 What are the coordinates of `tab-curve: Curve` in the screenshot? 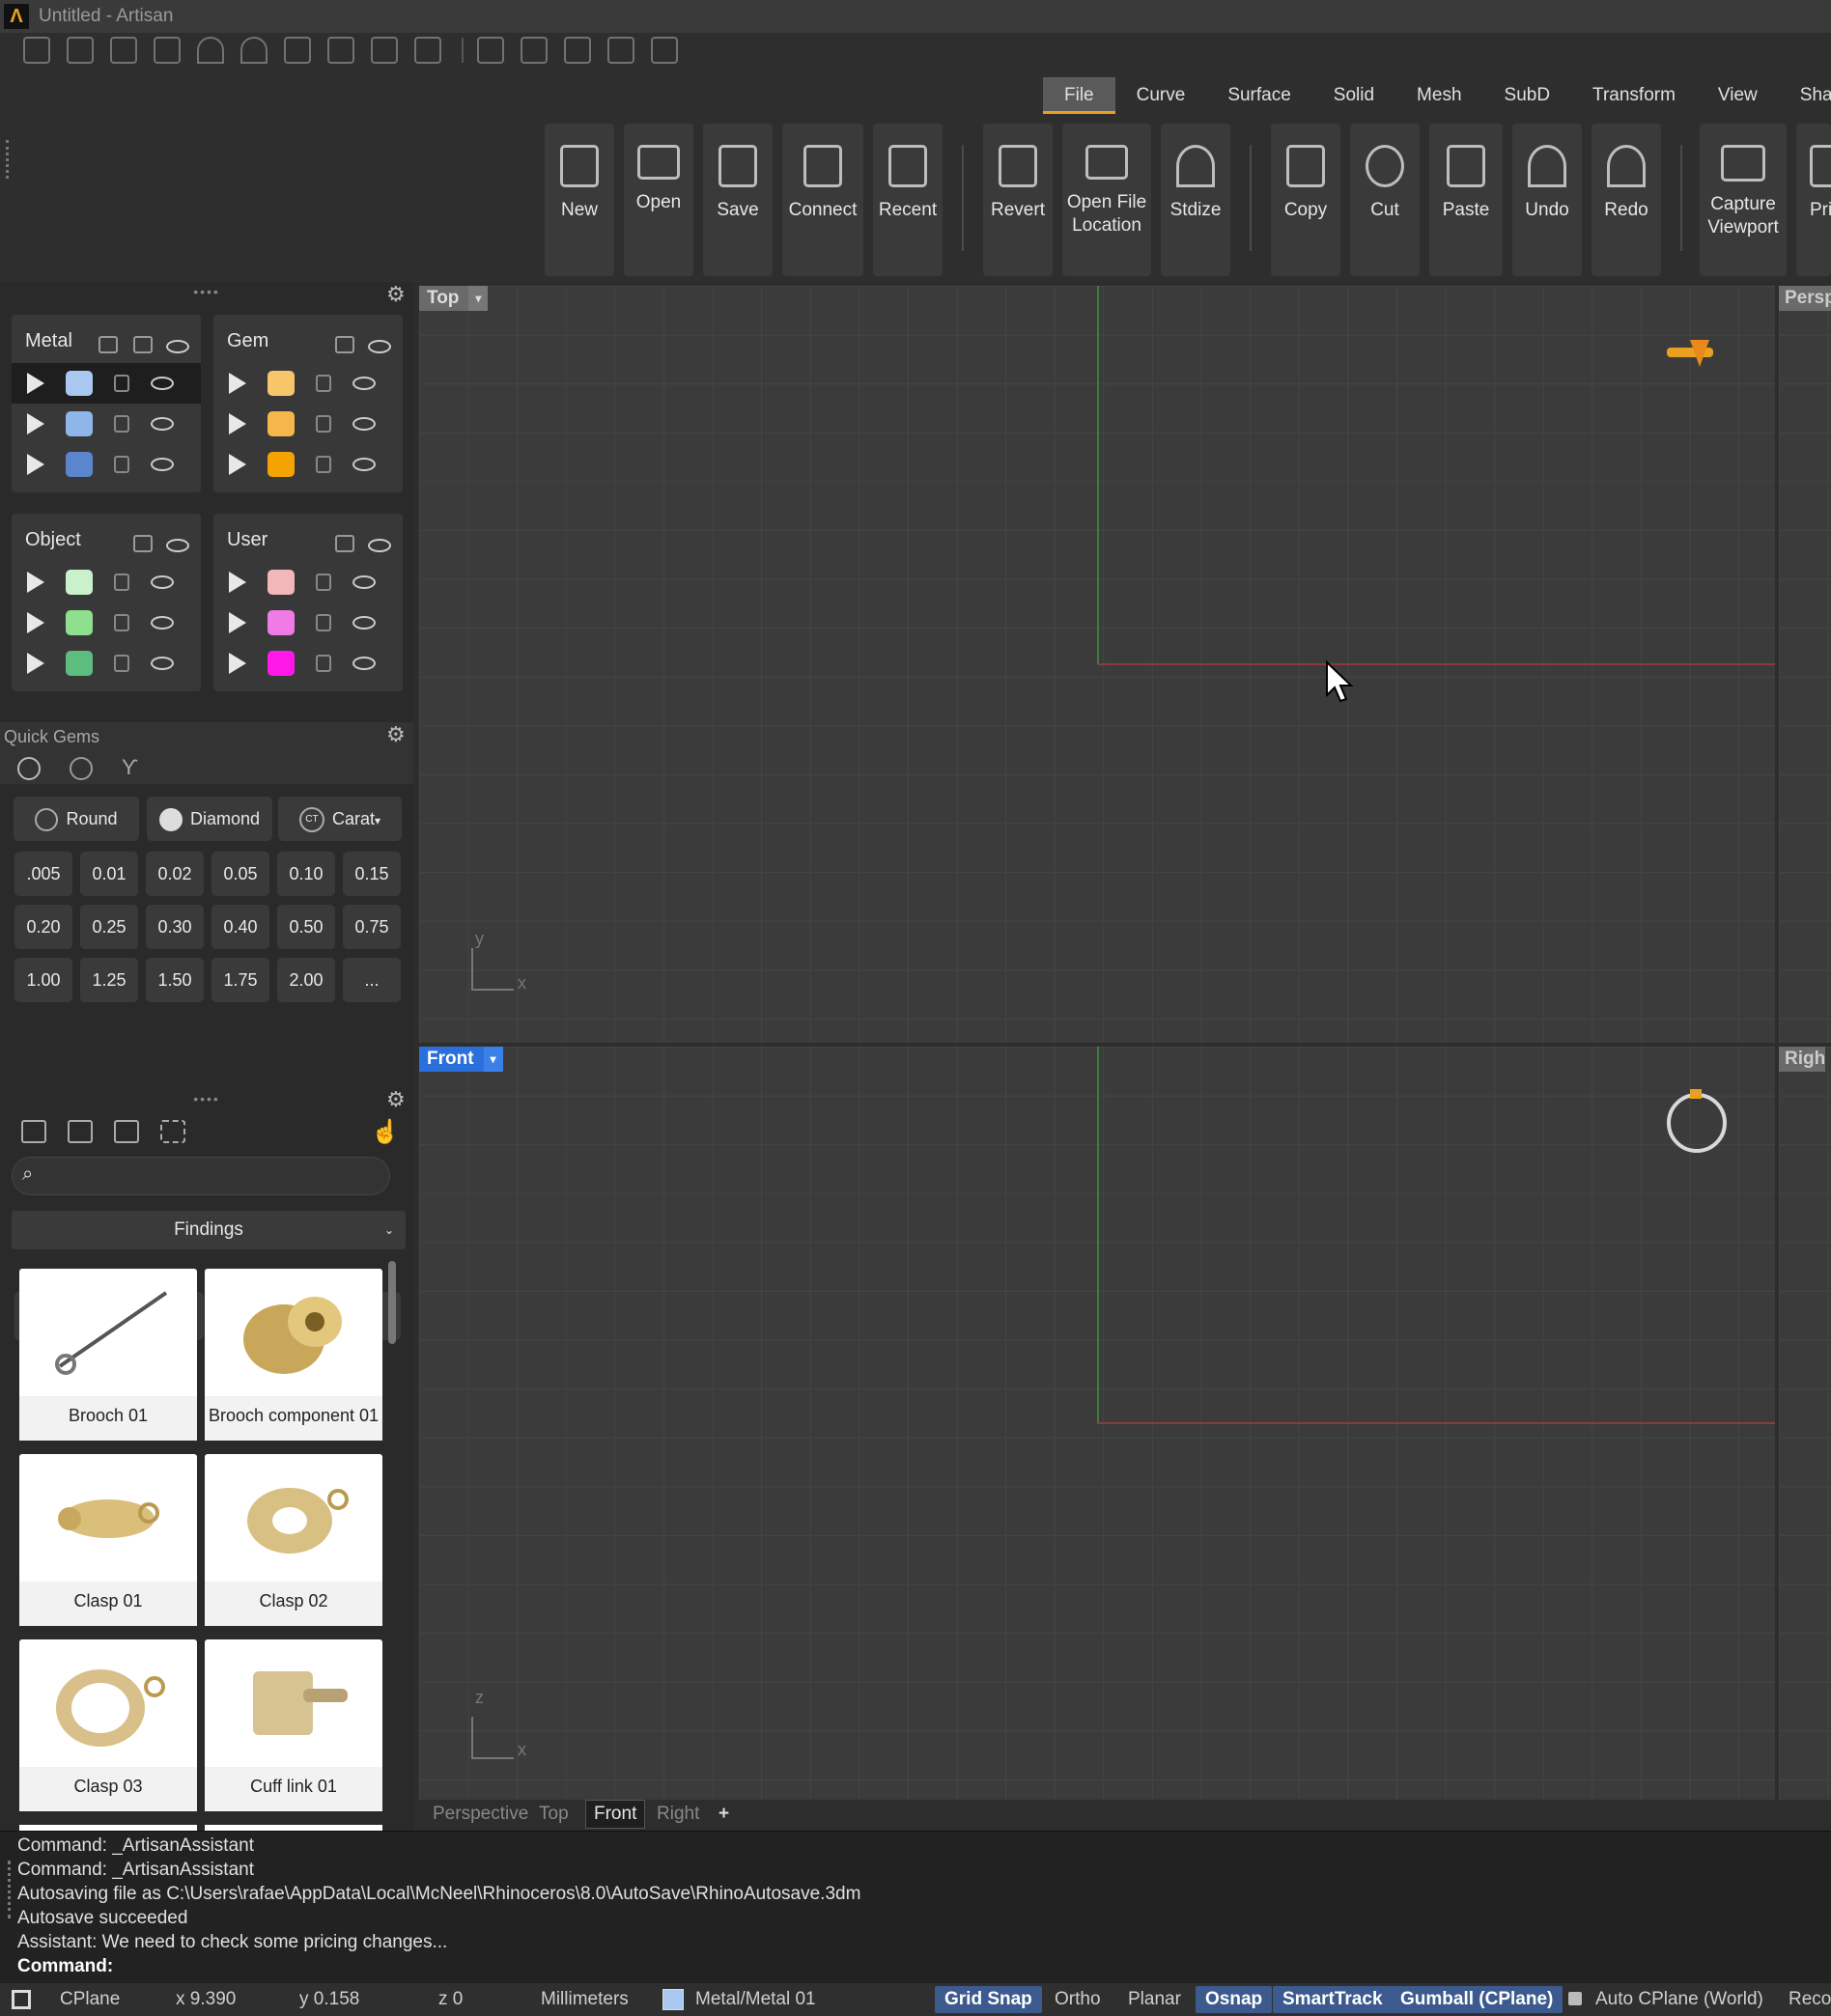 It's located at (1161, 96).